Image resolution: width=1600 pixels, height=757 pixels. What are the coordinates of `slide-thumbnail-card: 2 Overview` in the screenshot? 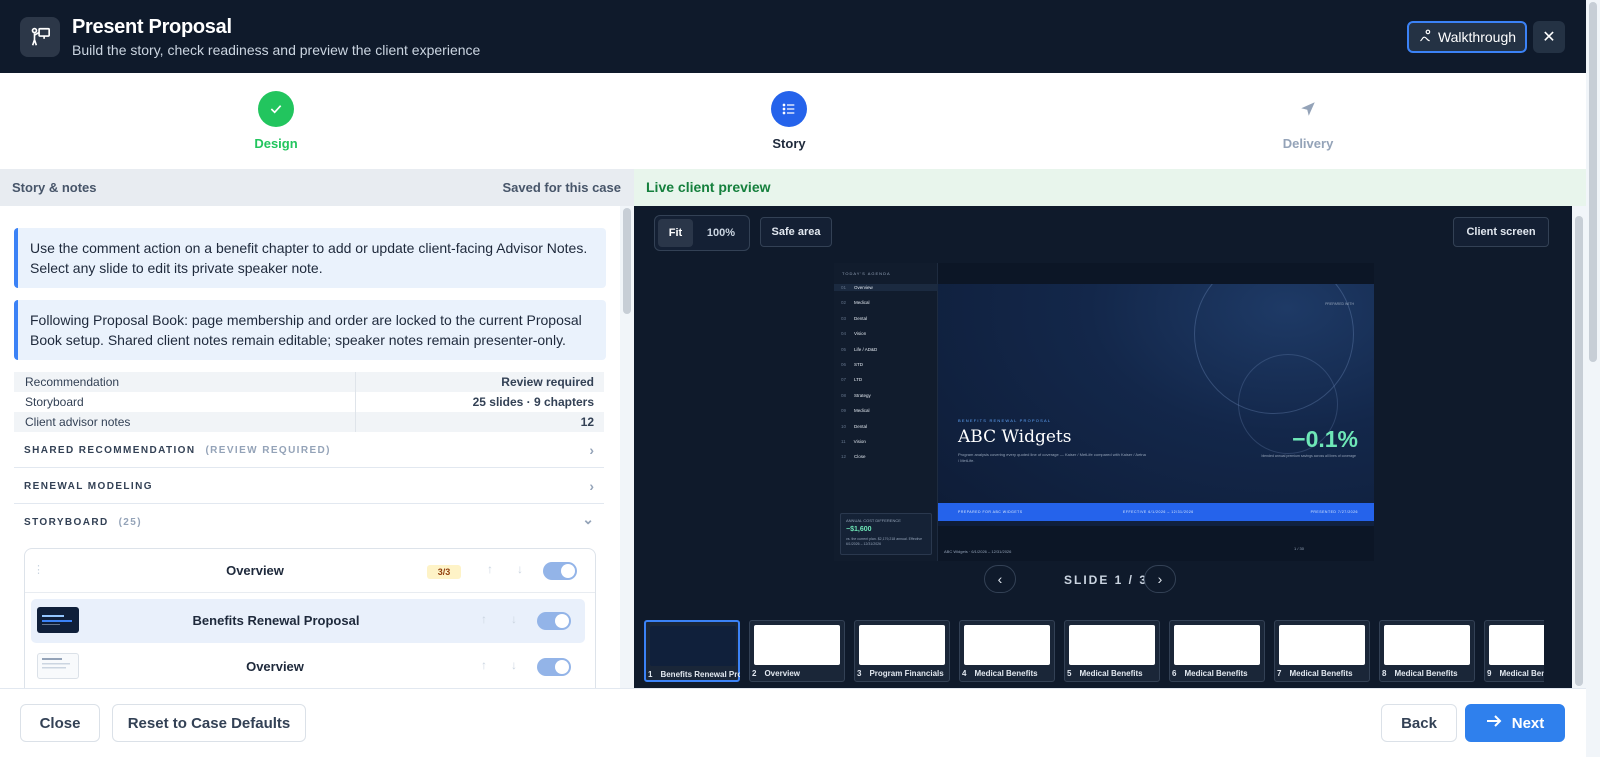 It's located at (797, 651).